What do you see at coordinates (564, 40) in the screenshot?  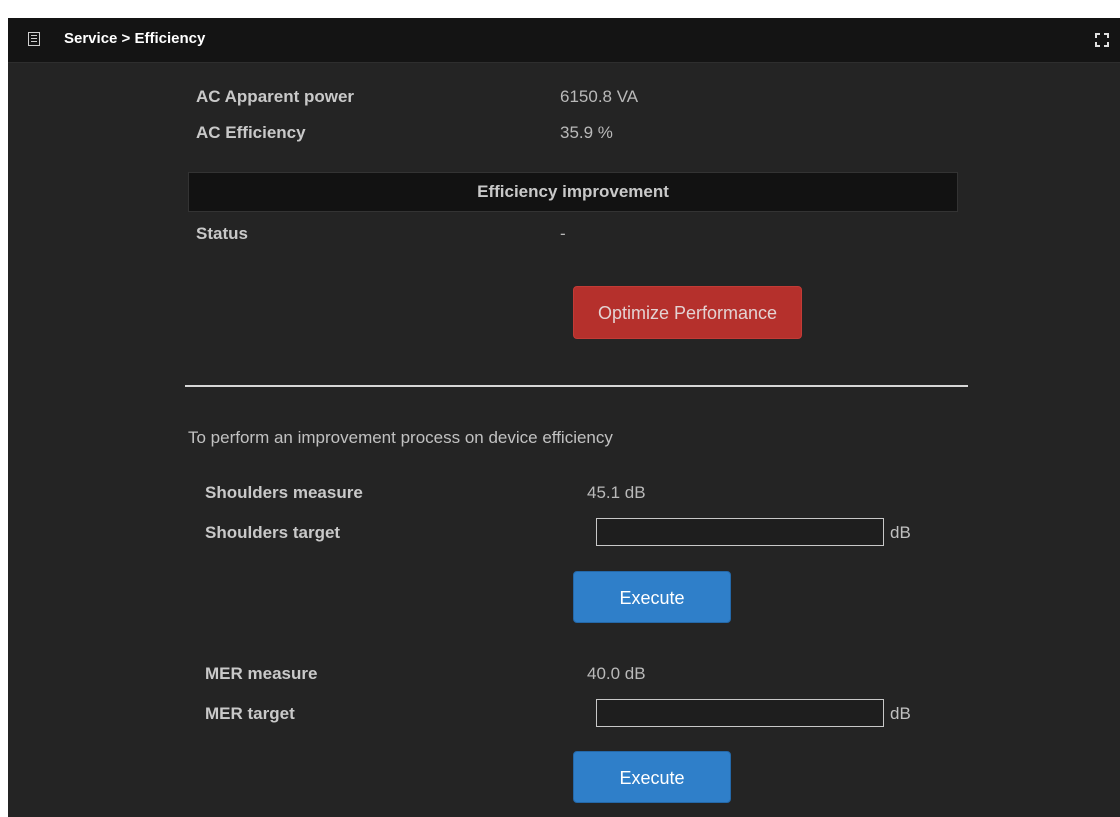 I see `panel-header: Service > Efficiency` at bounding box center [564, 40].